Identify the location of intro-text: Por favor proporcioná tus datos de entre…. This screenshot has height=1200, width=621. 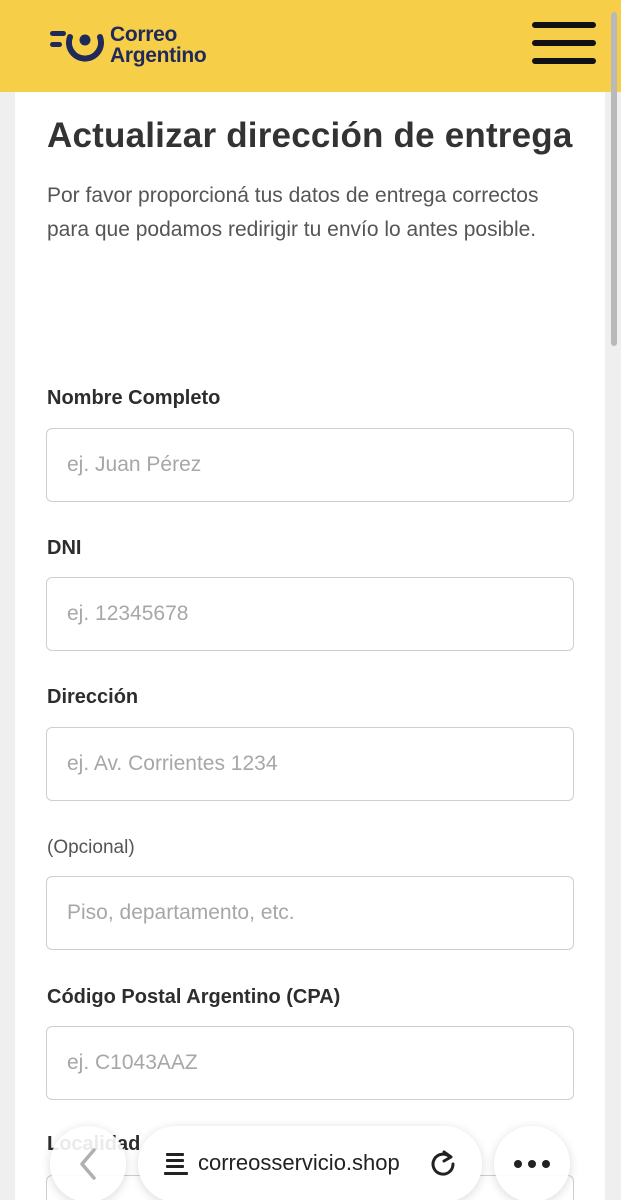
(293, 212).